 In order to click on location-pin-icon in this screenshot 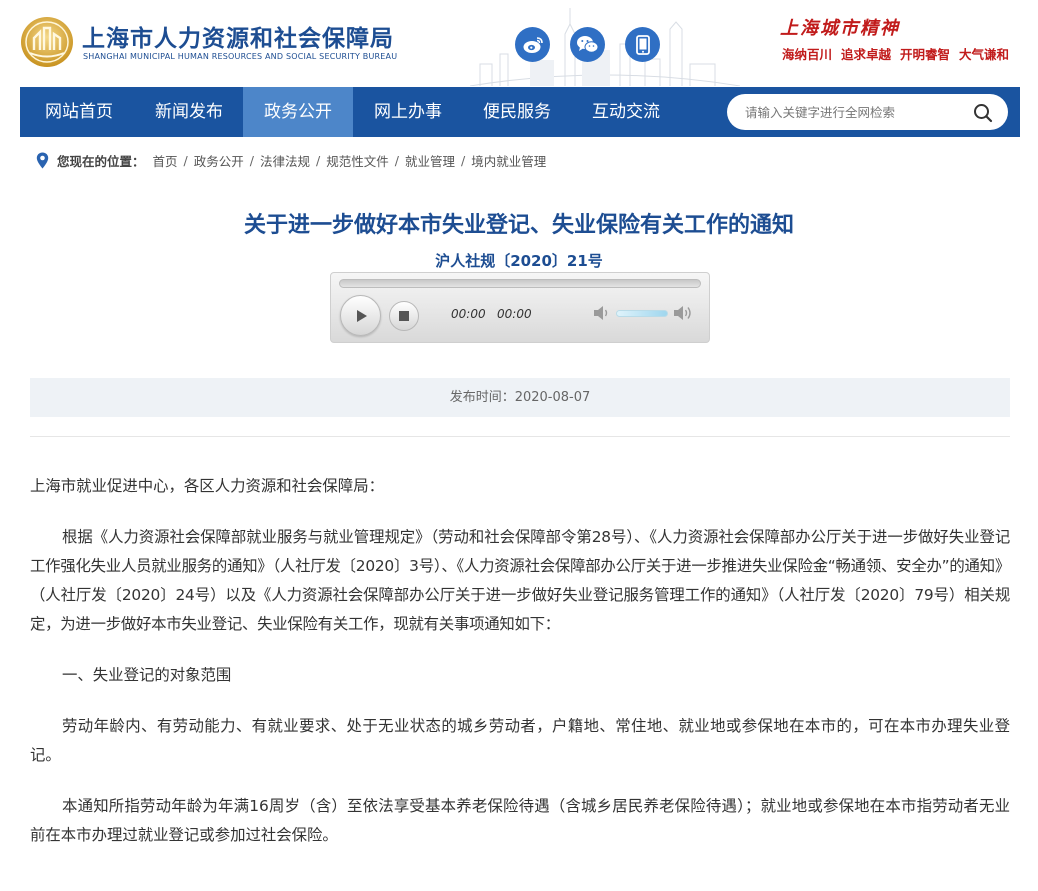, I will do `click(42, 160)`.